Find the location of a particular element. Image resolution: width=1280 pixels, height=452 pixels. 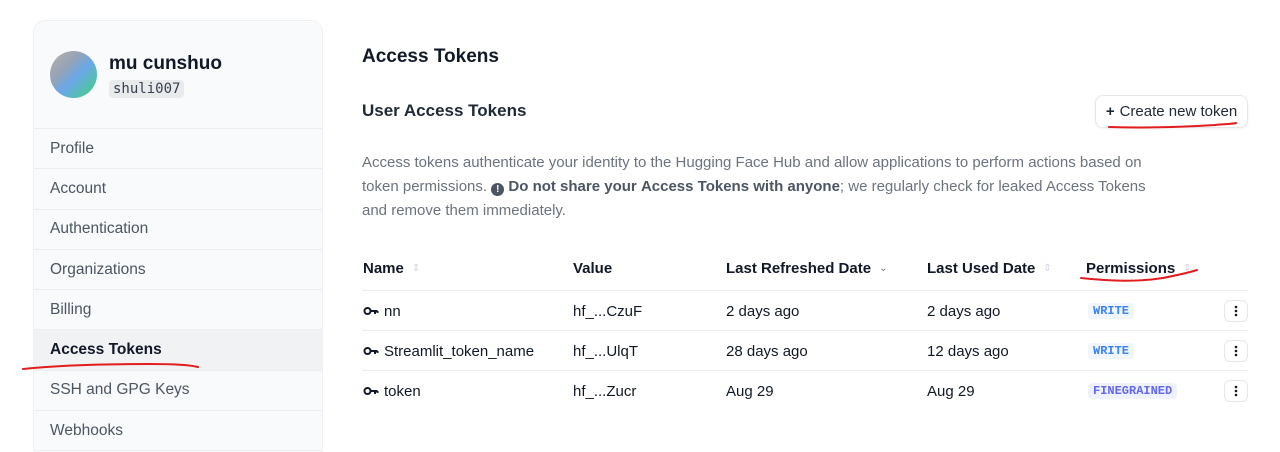

column-header-label: Value is located at coordinates (593, 268).